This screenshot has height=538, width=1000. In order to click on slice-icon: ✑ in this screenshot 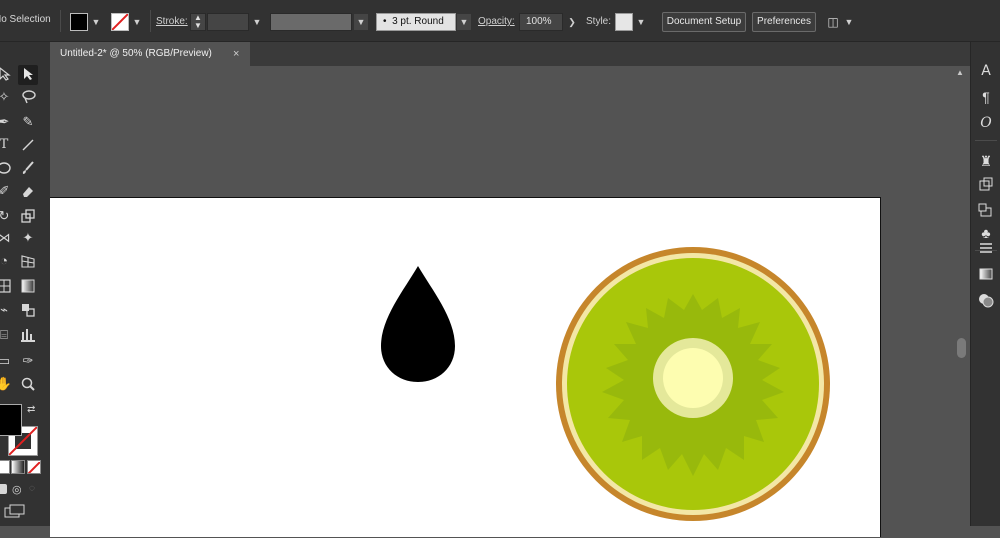, I will do `click(28, 361)`.